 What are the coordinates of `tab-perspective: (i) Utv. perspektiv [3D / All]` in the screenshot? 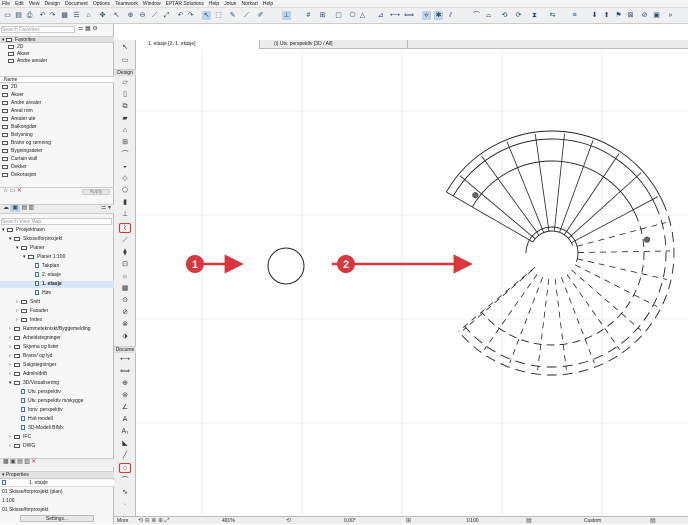 It's located at (335, 44).